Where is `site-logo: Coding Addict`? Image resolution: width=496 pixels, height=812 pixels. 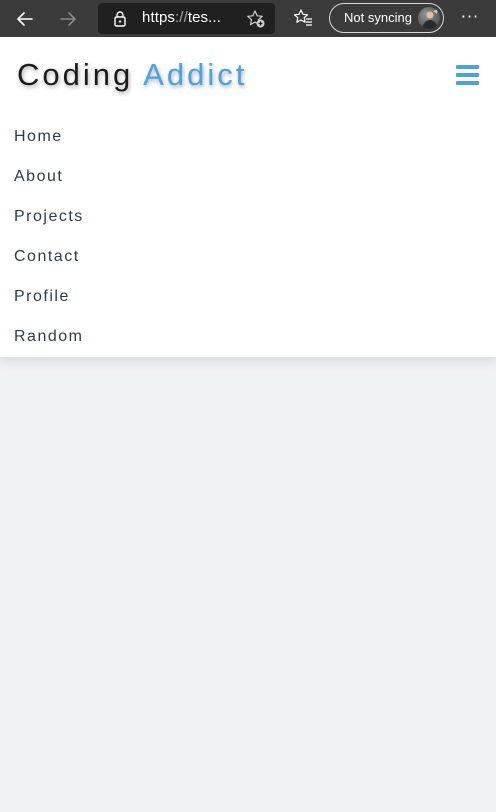 site-logo: Coding Addict is located at coordinates (132, 75).